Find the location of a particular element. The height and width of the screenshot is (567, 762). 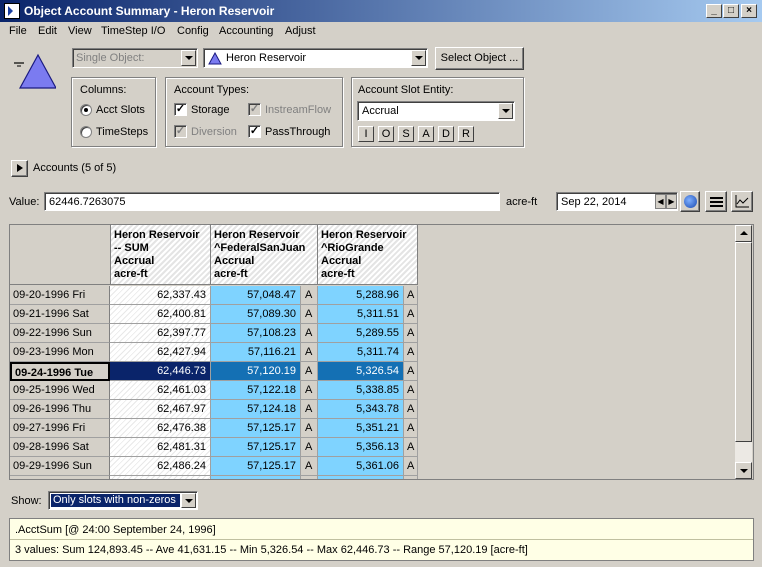

cell-sum: 62,397.77 is located at coordinates (160, 333).